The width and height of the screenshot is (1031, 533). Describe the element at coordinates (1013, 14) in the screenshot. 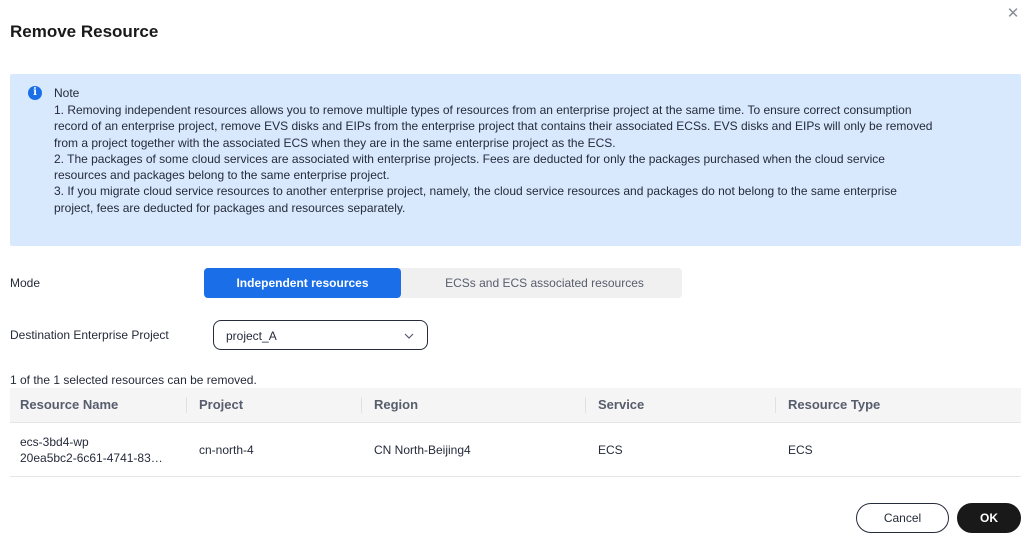

I see `close-icon: ✕` at that location.